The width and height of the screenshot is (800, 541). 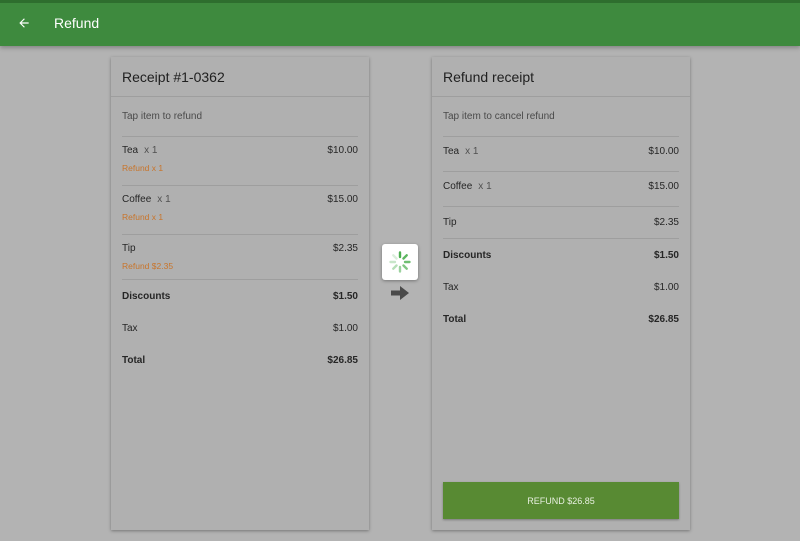 I want to click on back-button, so click(x=24, y=23).